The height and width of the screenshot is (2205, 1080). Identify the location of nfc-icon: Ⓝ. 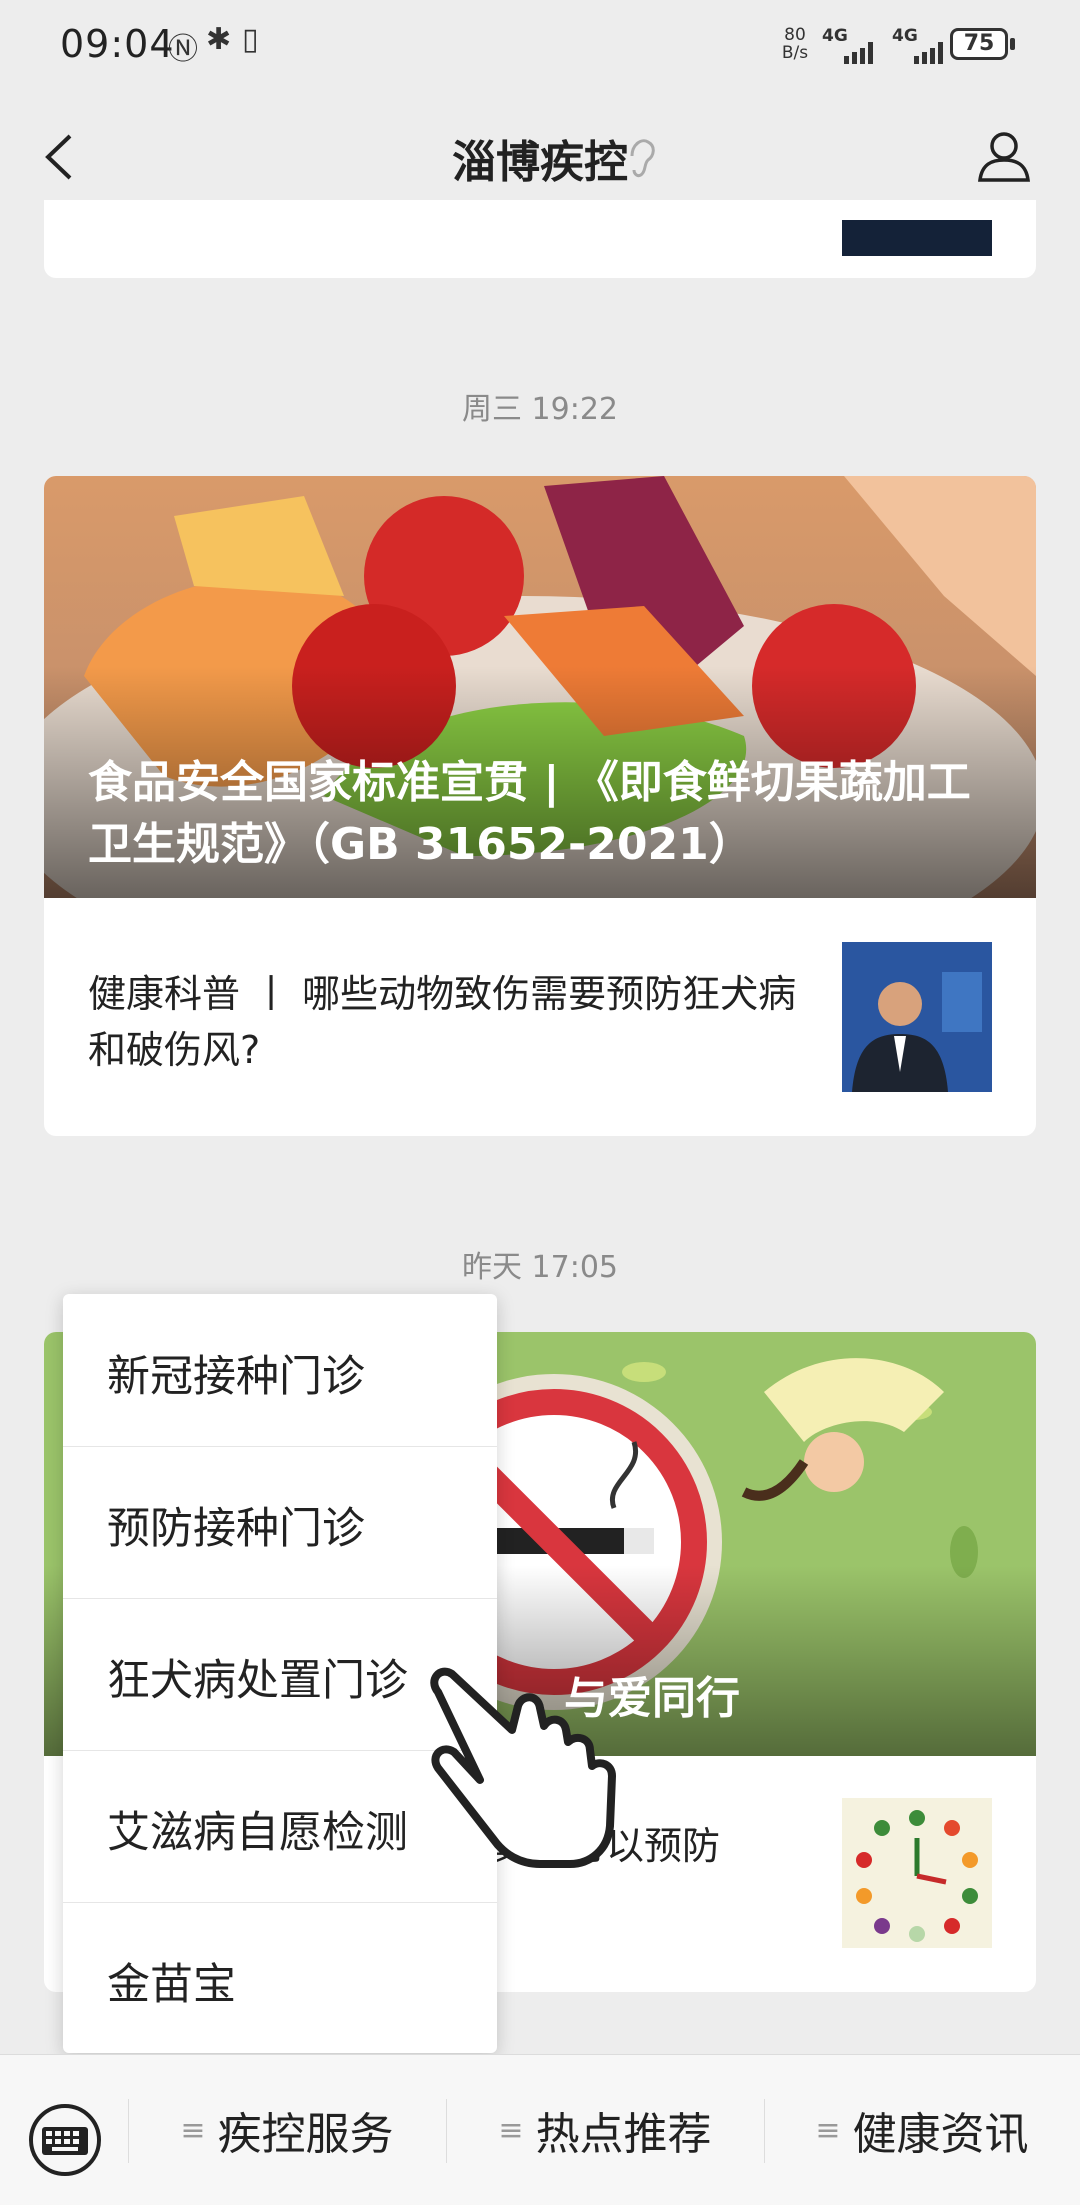
(183, 49).